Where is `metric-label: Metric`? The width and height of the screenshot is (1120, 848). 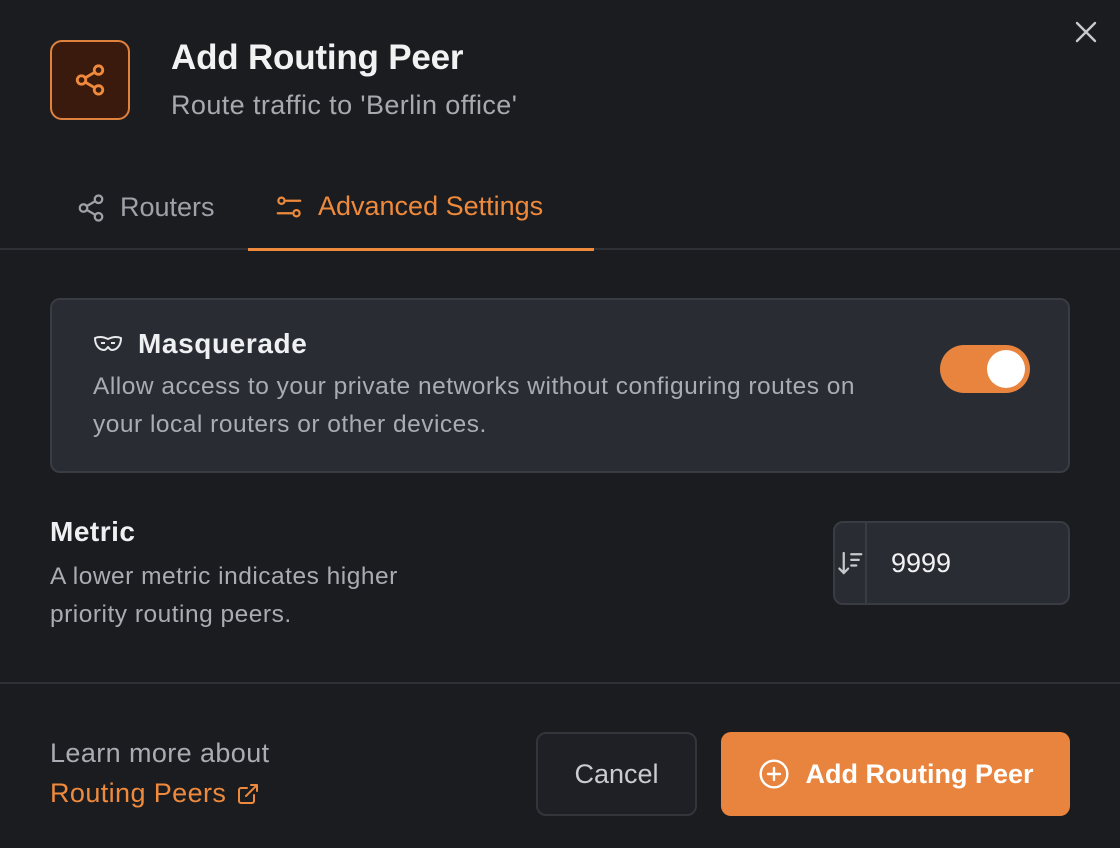 metric-label: Metric is located at coordinates (93, 531).